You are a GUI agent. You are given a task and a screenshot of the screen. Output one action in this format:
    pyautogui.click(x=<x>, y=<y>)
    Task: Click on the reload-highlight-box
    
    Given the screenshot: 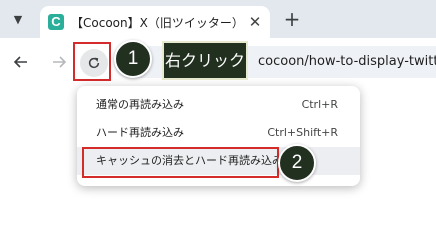 What is the action you would take?
    pyautogui.click(x=92, y=61)
    